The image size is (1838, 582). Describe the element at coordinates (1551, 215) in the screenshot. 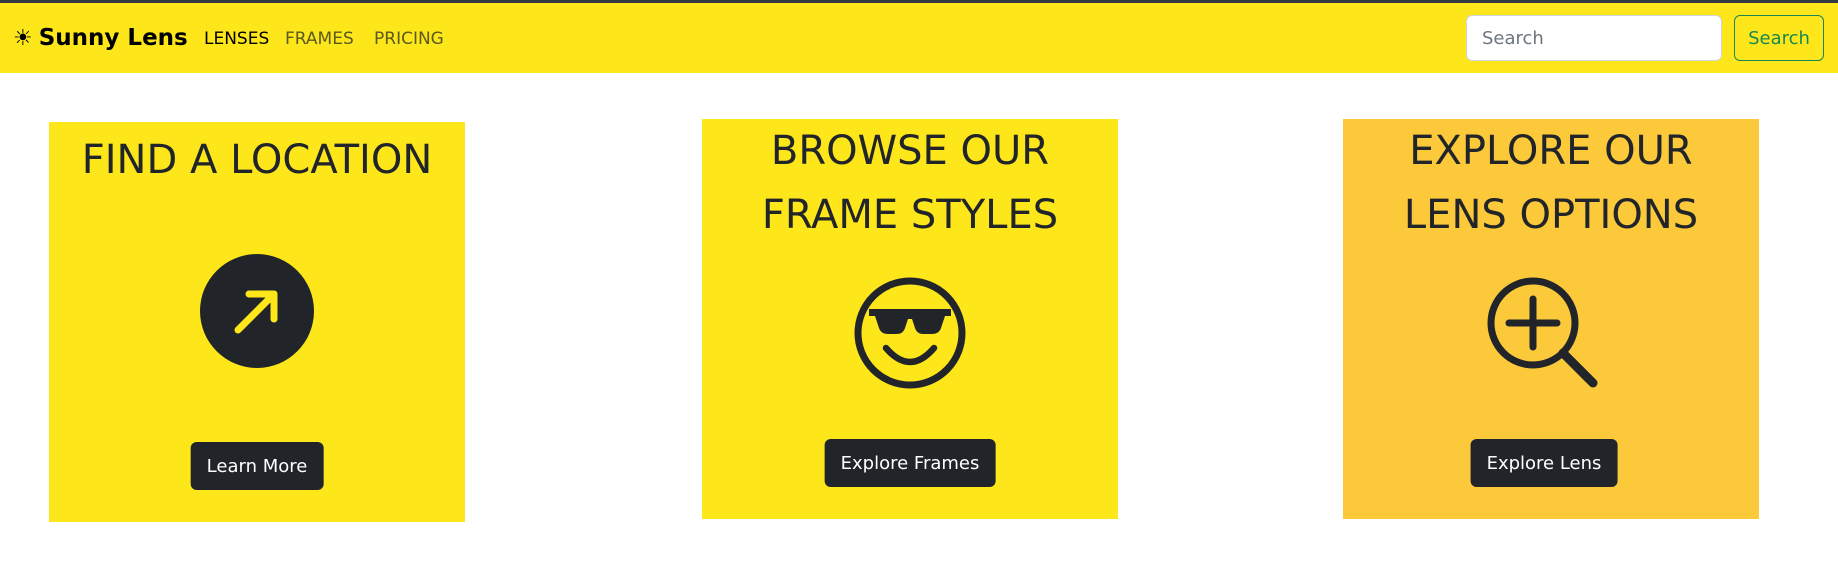

I see `card-title-line: LENS OPTIONS` at that location.